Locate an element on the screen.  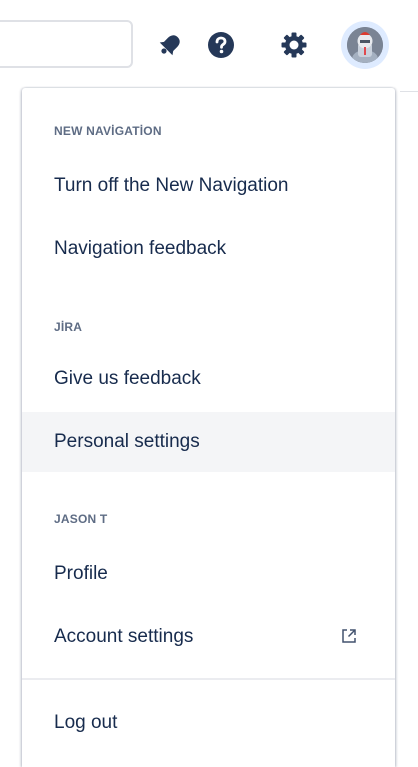
header-divider is located at coordinates (409, 91).